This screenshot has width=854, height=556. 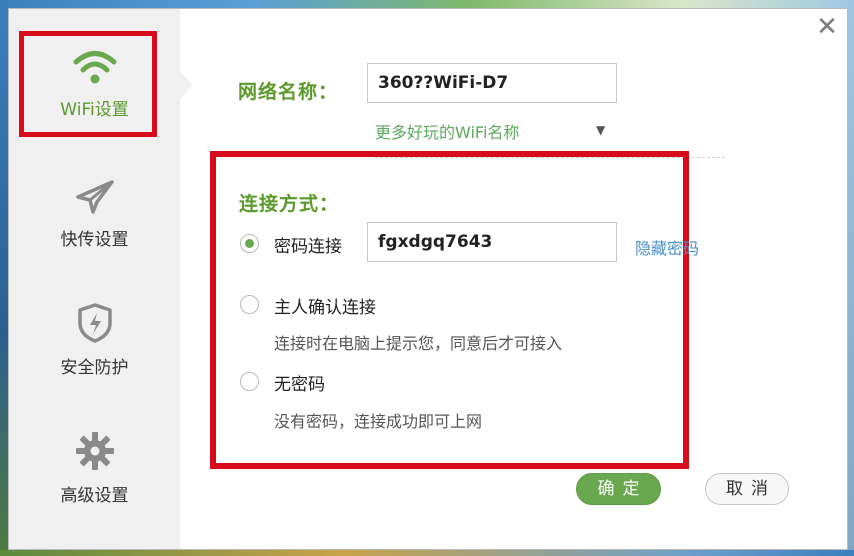 What do you see at coordinates (618, 489) in the screenshot?
I see `confirm-button: 确定` at bounding box center [618, 489].